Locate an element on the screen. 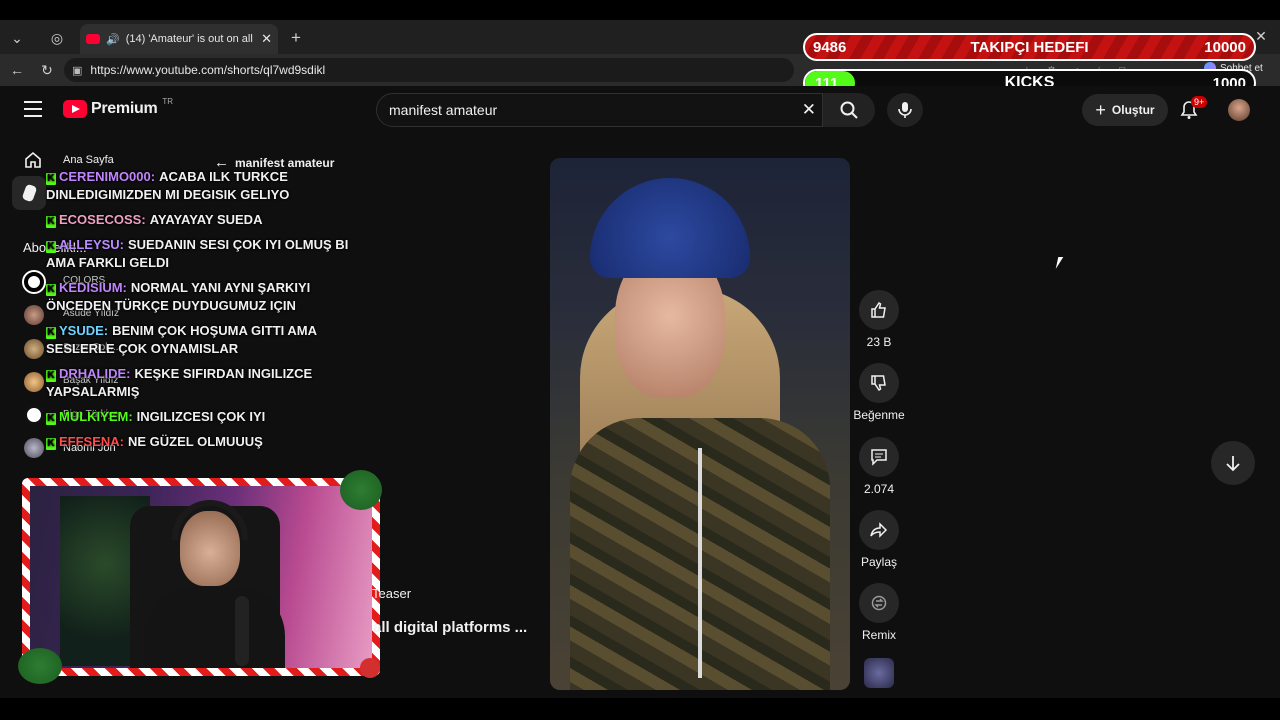 Image resolution: width=1280 pixels, height=720 pixels. chat-username: ALLEYSU: is located at coordinates (91, 244).